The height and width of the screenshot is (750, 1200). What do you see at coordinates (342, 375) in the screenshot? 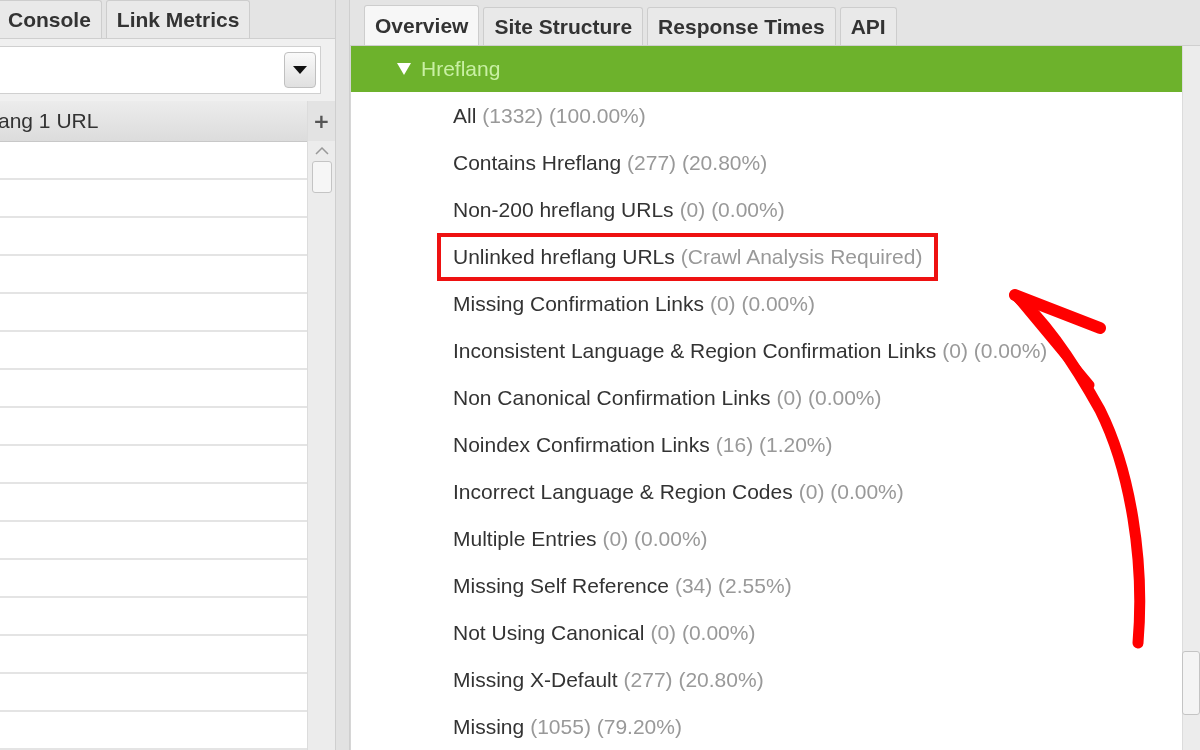
I see `pane-splitter` at bounding box center [342, 375].